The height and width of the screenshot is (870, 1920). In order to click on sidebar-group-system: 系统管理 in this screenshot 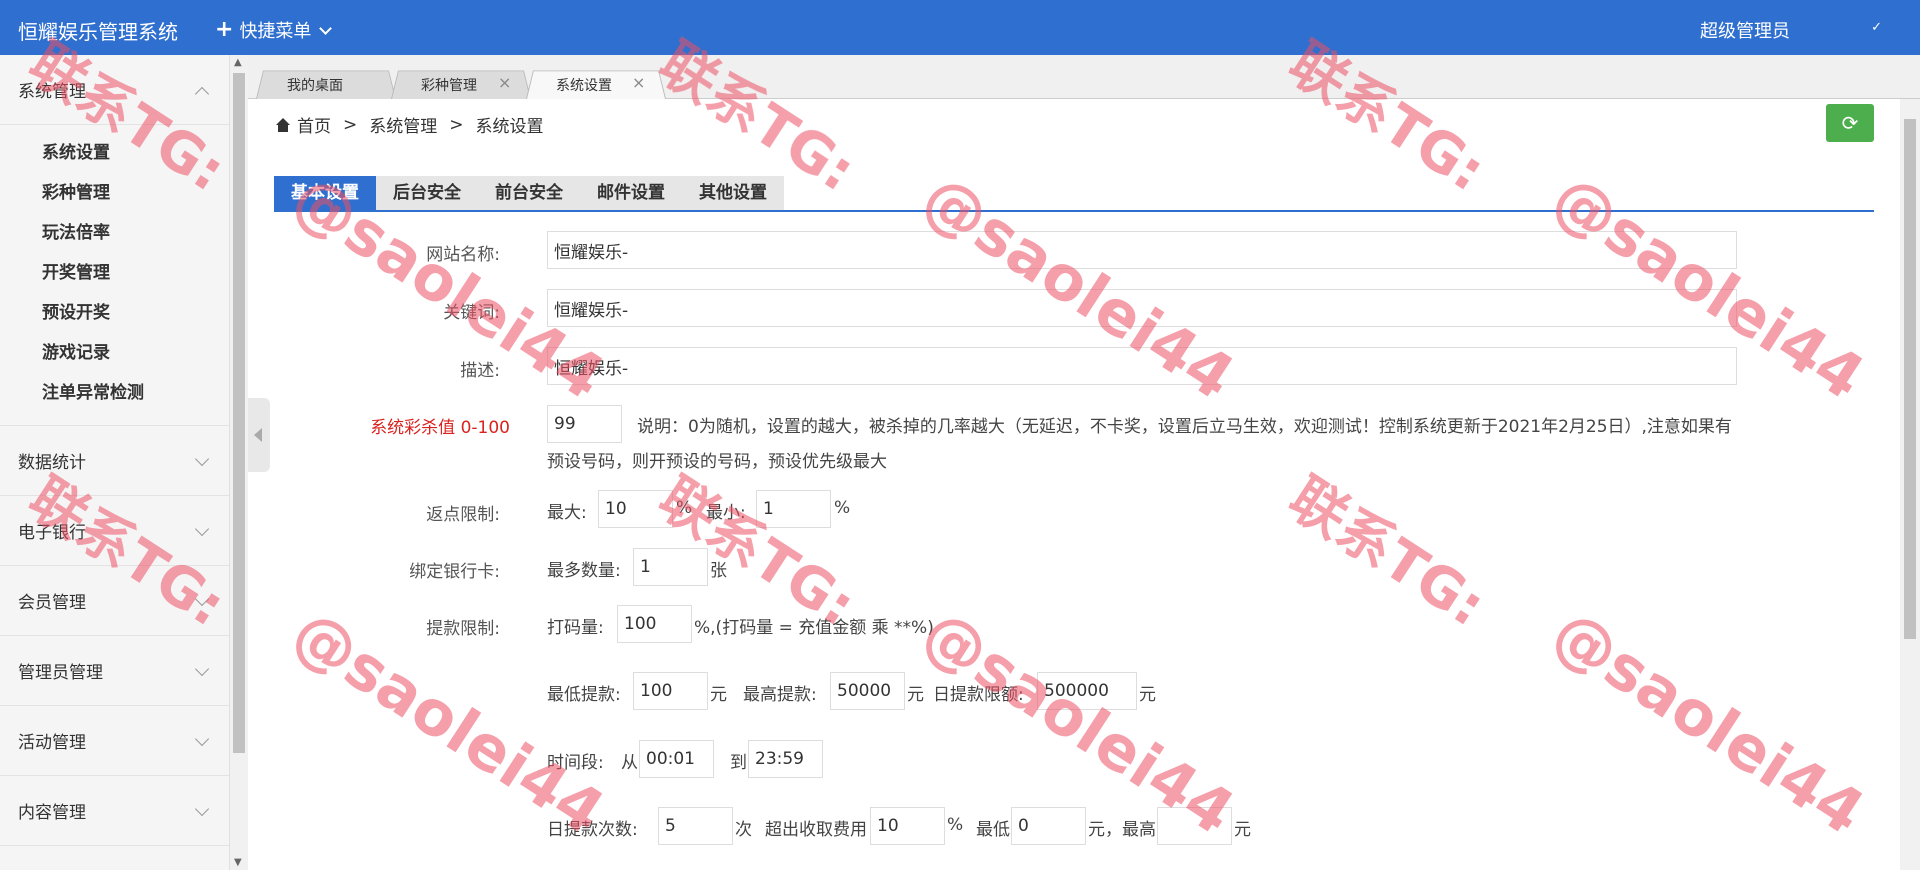, I will do `click(114, 90)`.